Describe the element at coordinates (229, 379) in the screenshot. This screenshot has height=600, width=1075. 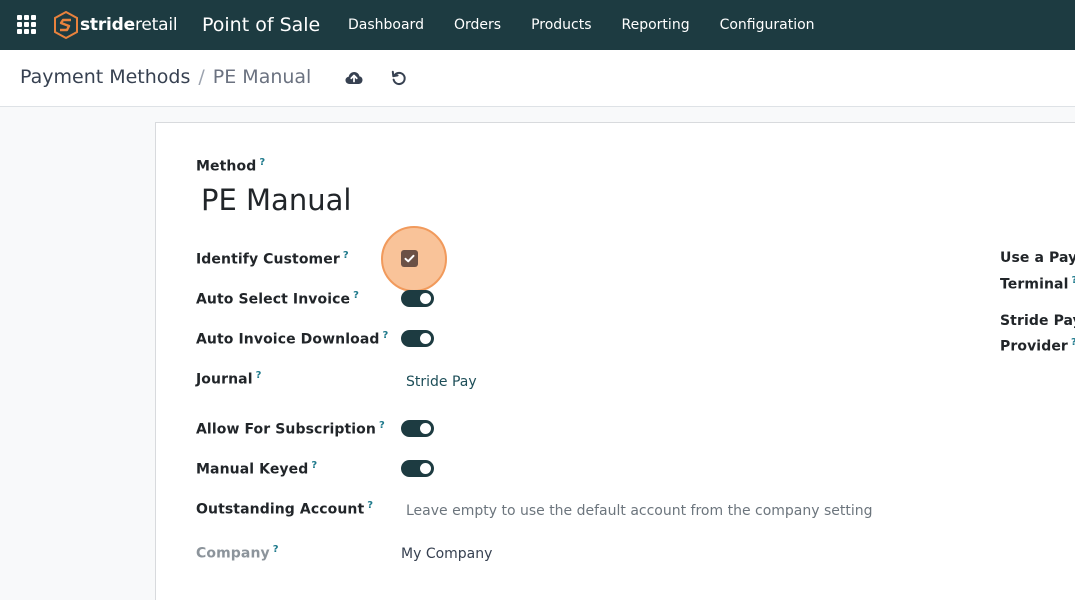
I see `journal-label: Journal?` at that location.